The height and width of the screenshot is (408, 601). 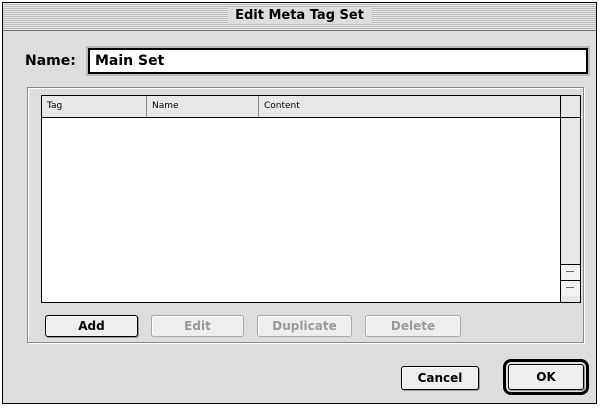 What do you see at coordinates (570, 288) in the screenshot?
I see `scroll-down-arrow-icon` at bounding box center [570, 288].